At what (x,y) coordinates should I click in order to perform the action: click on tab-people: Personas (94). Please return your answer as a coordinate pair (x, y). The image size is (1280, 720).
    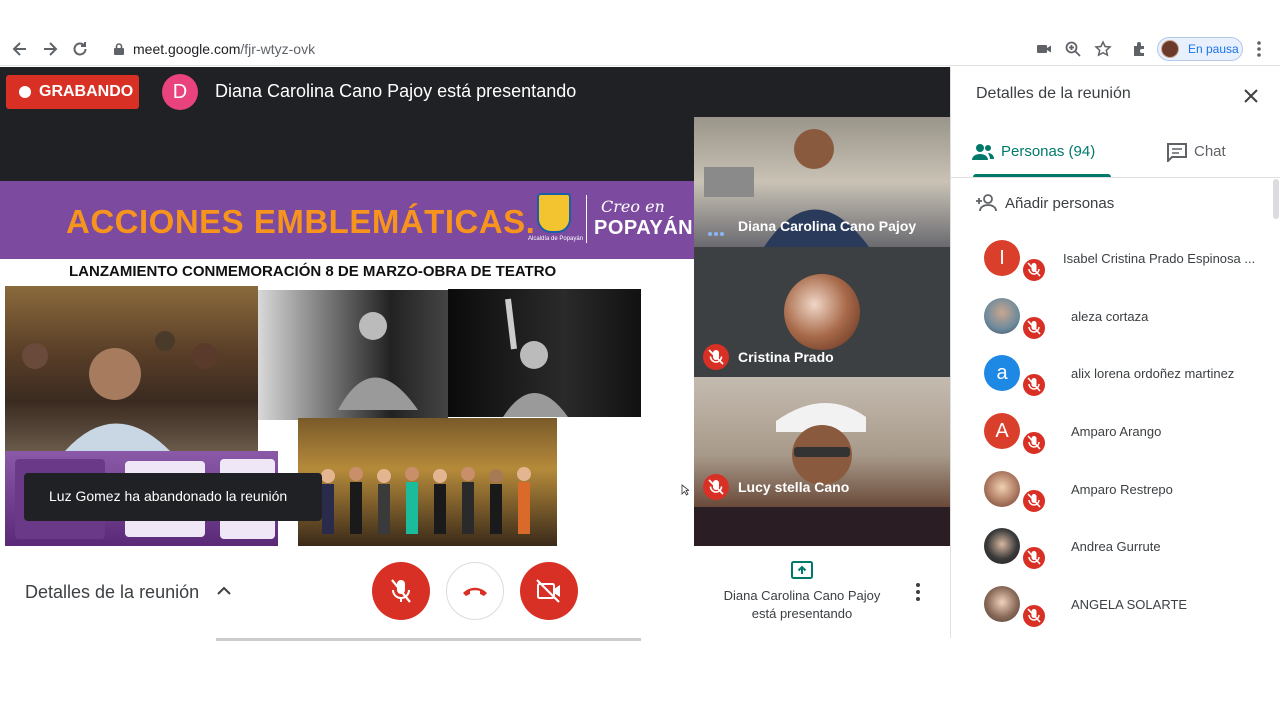
    Looking at the image, I should click on (1033, 153).